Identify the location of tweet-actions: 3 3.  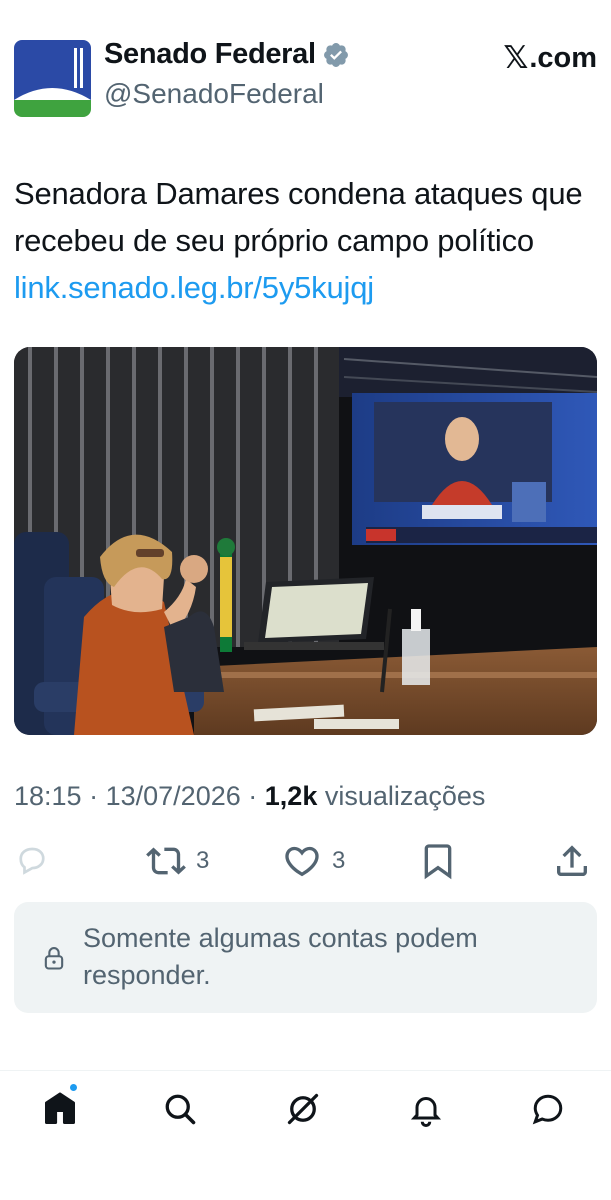
(305, 861).